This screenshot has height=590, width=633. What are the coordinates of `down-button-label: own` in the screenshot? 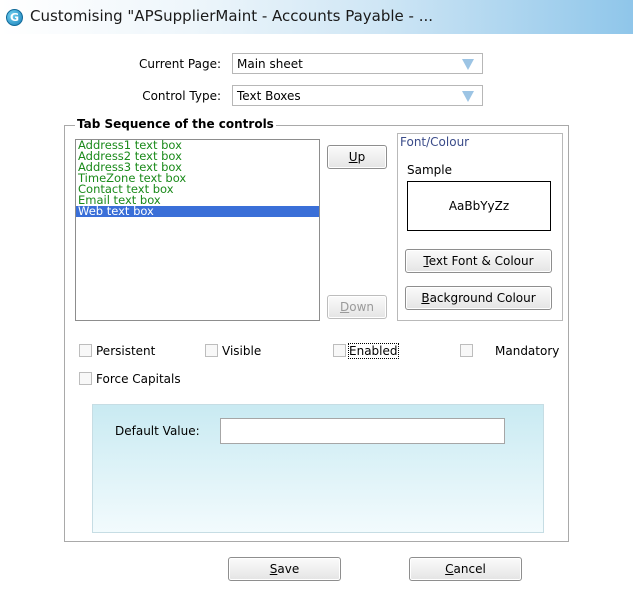 It's located at (361, 307).